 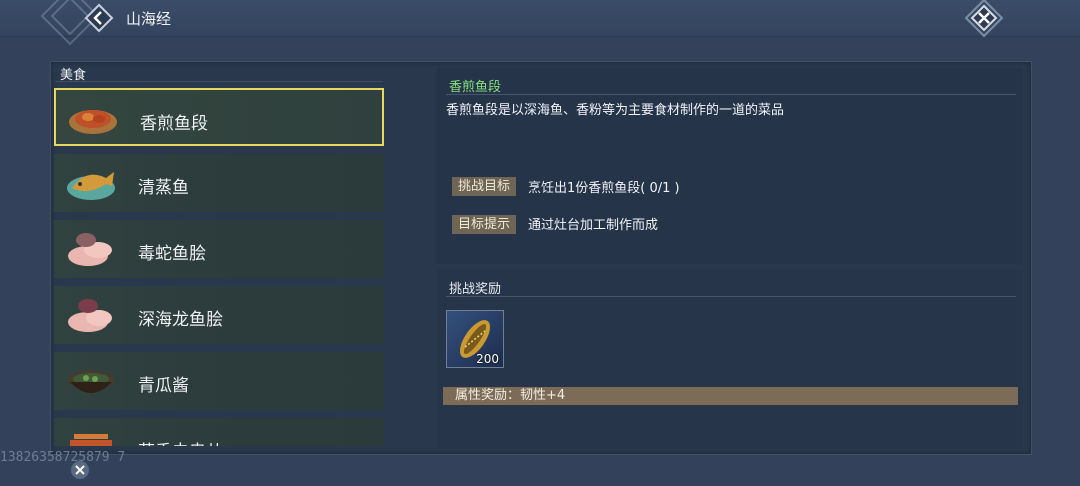 What do you see at coordinates (180, 441) in the screenshot?
I see `food-name: 茴香虫串儿` at bounding box center [180, 441].